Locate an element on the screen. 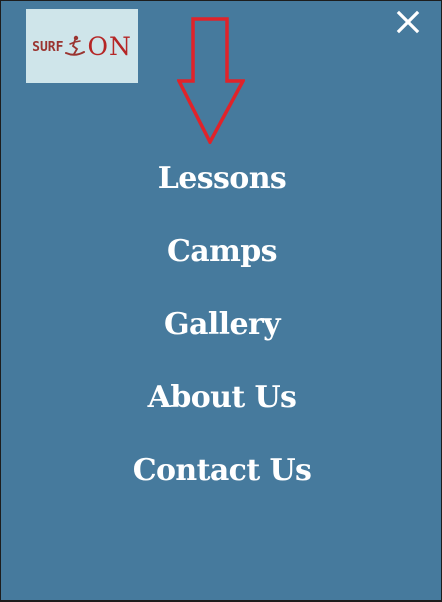 This screenshot has height=602, width=442. menu-link-contact-us: Contact Us is located at coordinates (222, 471).